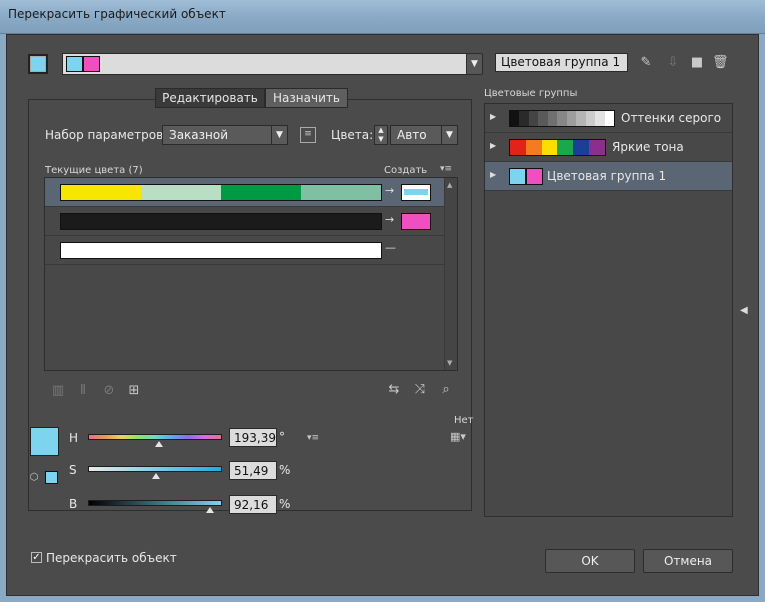 The width and height of the screenshot is (765, 602). What do you see at coordinates (155, 437) in the screenshot?
I see `hue-slider-track` at bounding box center [155, 437].